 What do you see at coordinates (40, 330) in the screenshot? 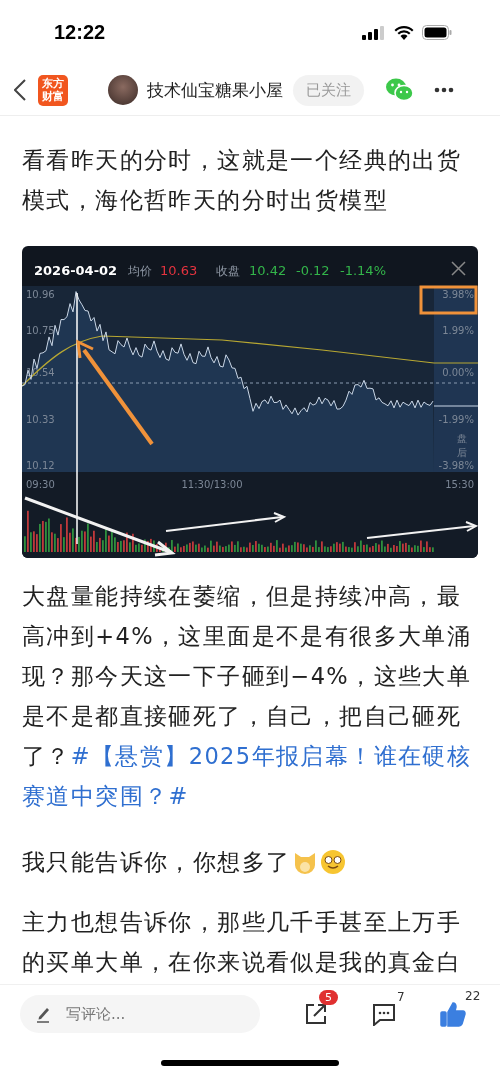
I see `price-tick: 10.75` at bounding box center [40, 330].